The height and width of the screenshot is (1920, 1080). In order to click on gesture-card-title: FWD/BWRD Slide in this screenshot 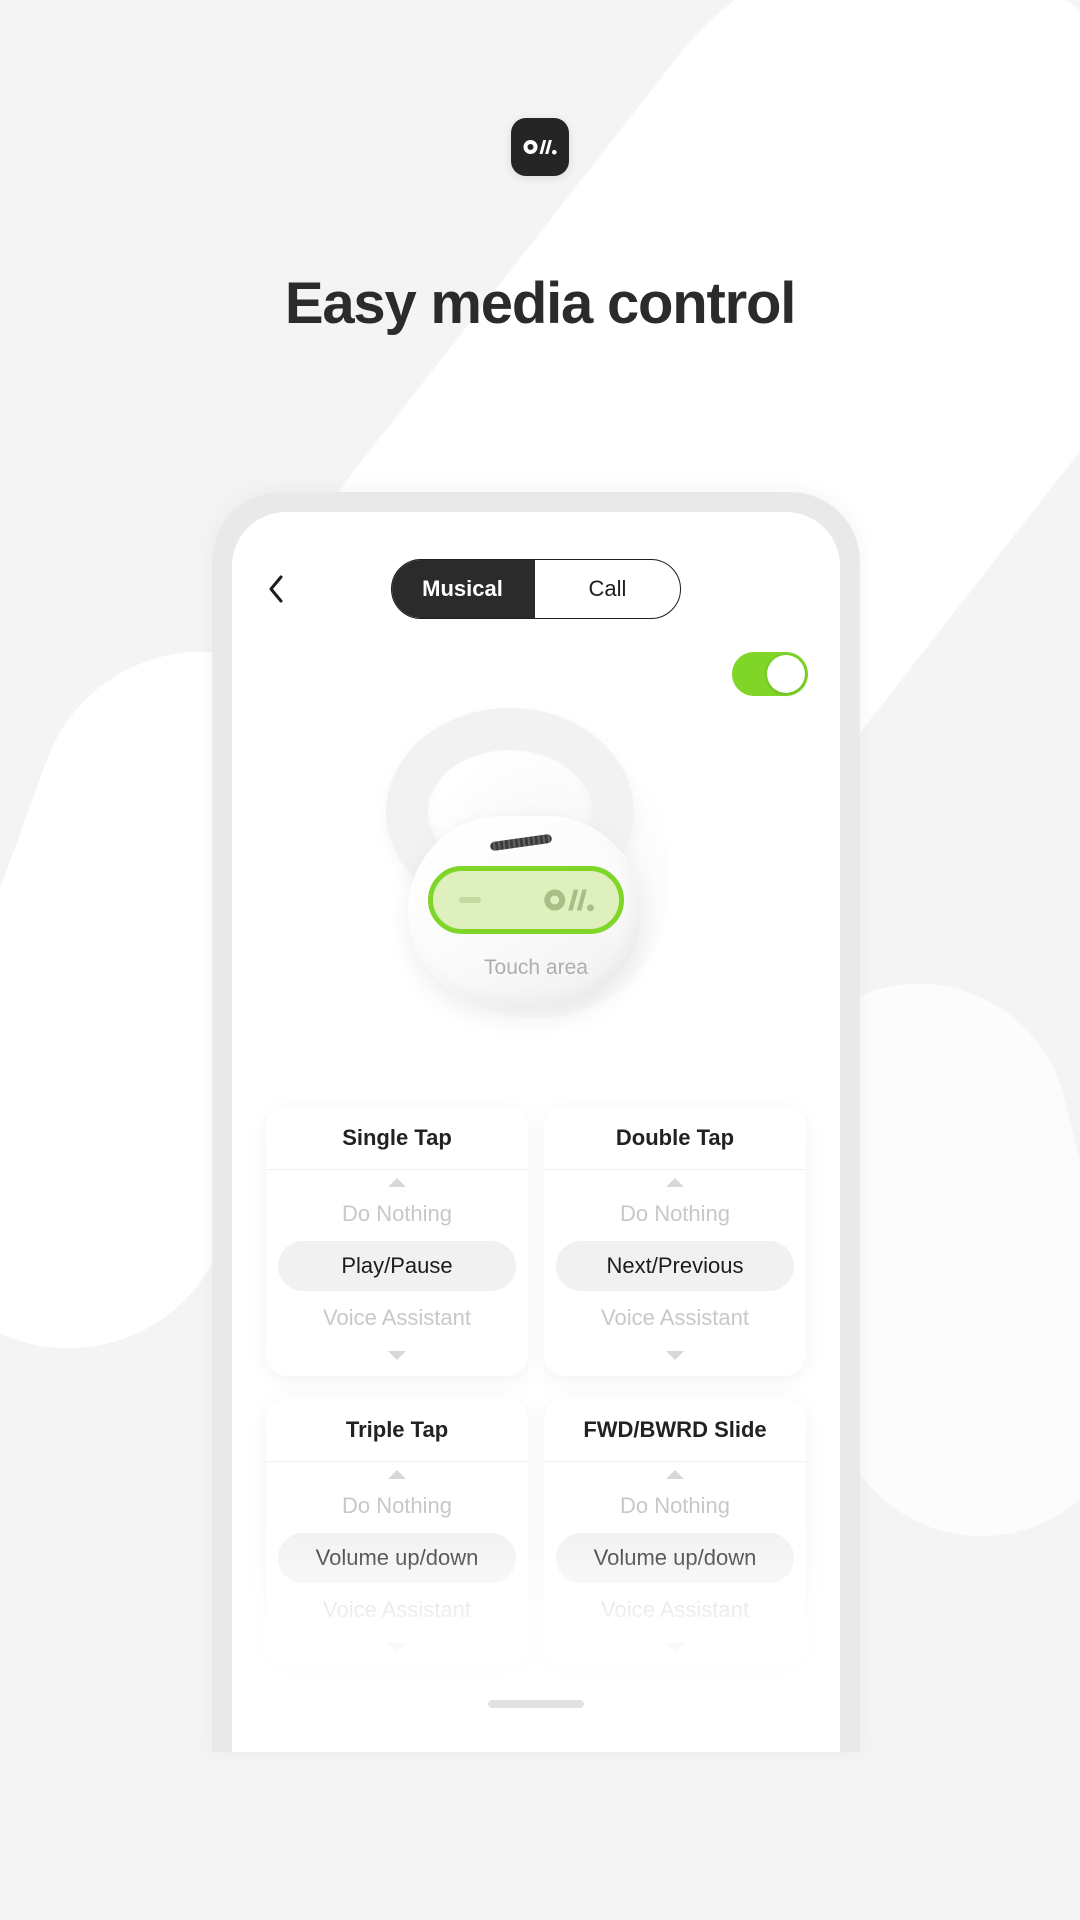, I will do `click(675, 1430)`.